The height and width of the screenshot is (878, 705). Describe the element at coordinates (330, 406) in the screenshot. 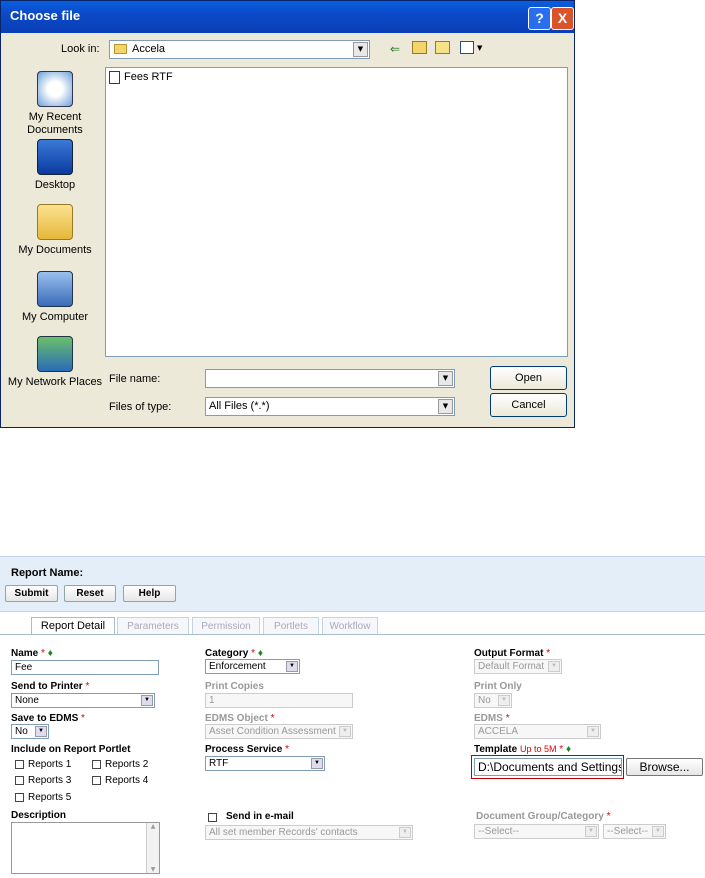

I see `file-type-select: All Files (*.*) ▼` at that location.